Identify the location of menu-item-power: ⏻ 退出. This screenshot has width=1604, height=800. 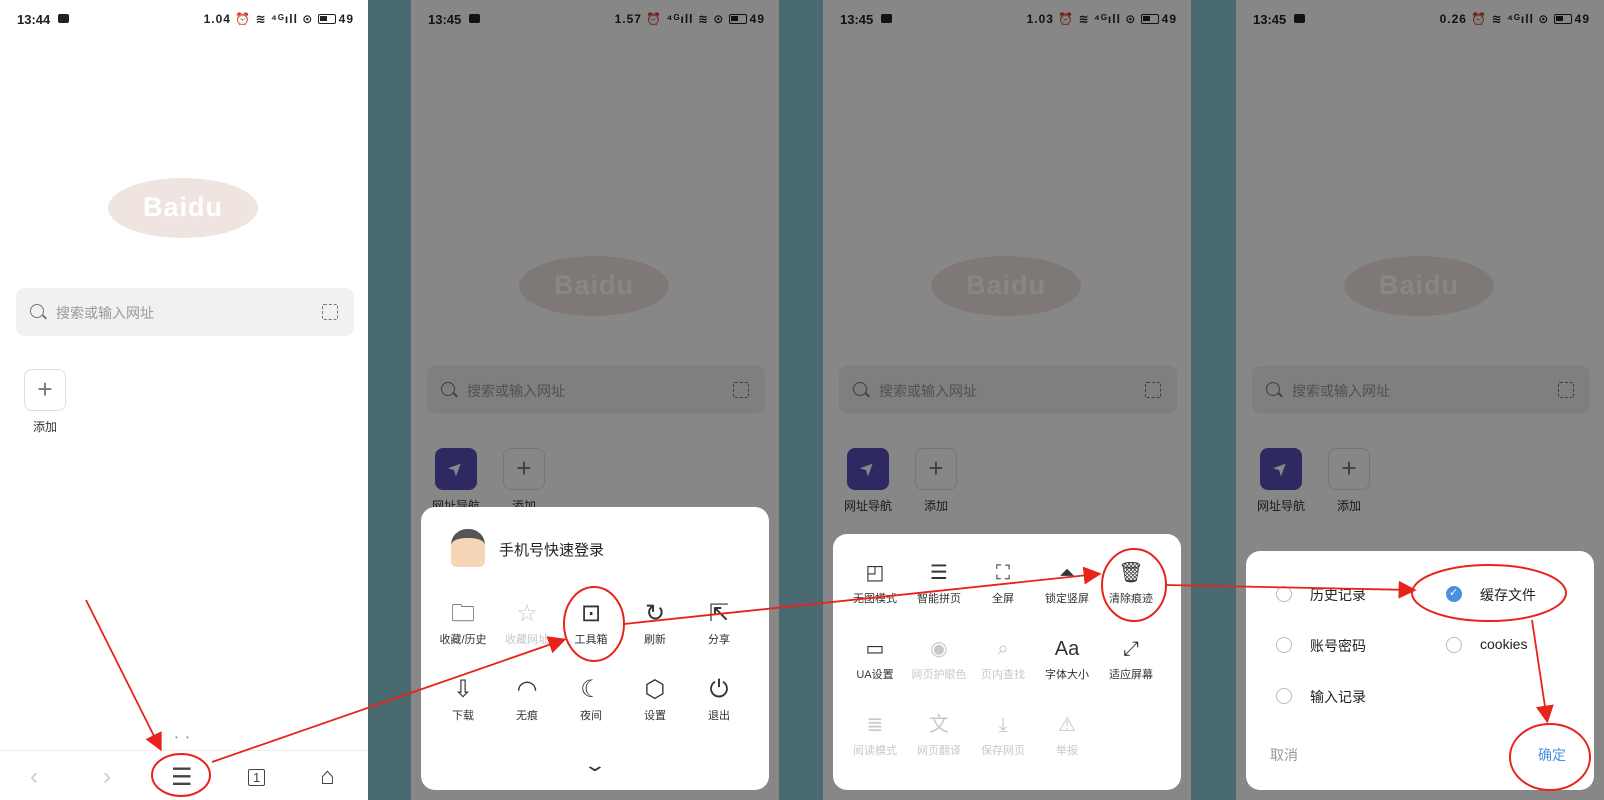
(719, 699).